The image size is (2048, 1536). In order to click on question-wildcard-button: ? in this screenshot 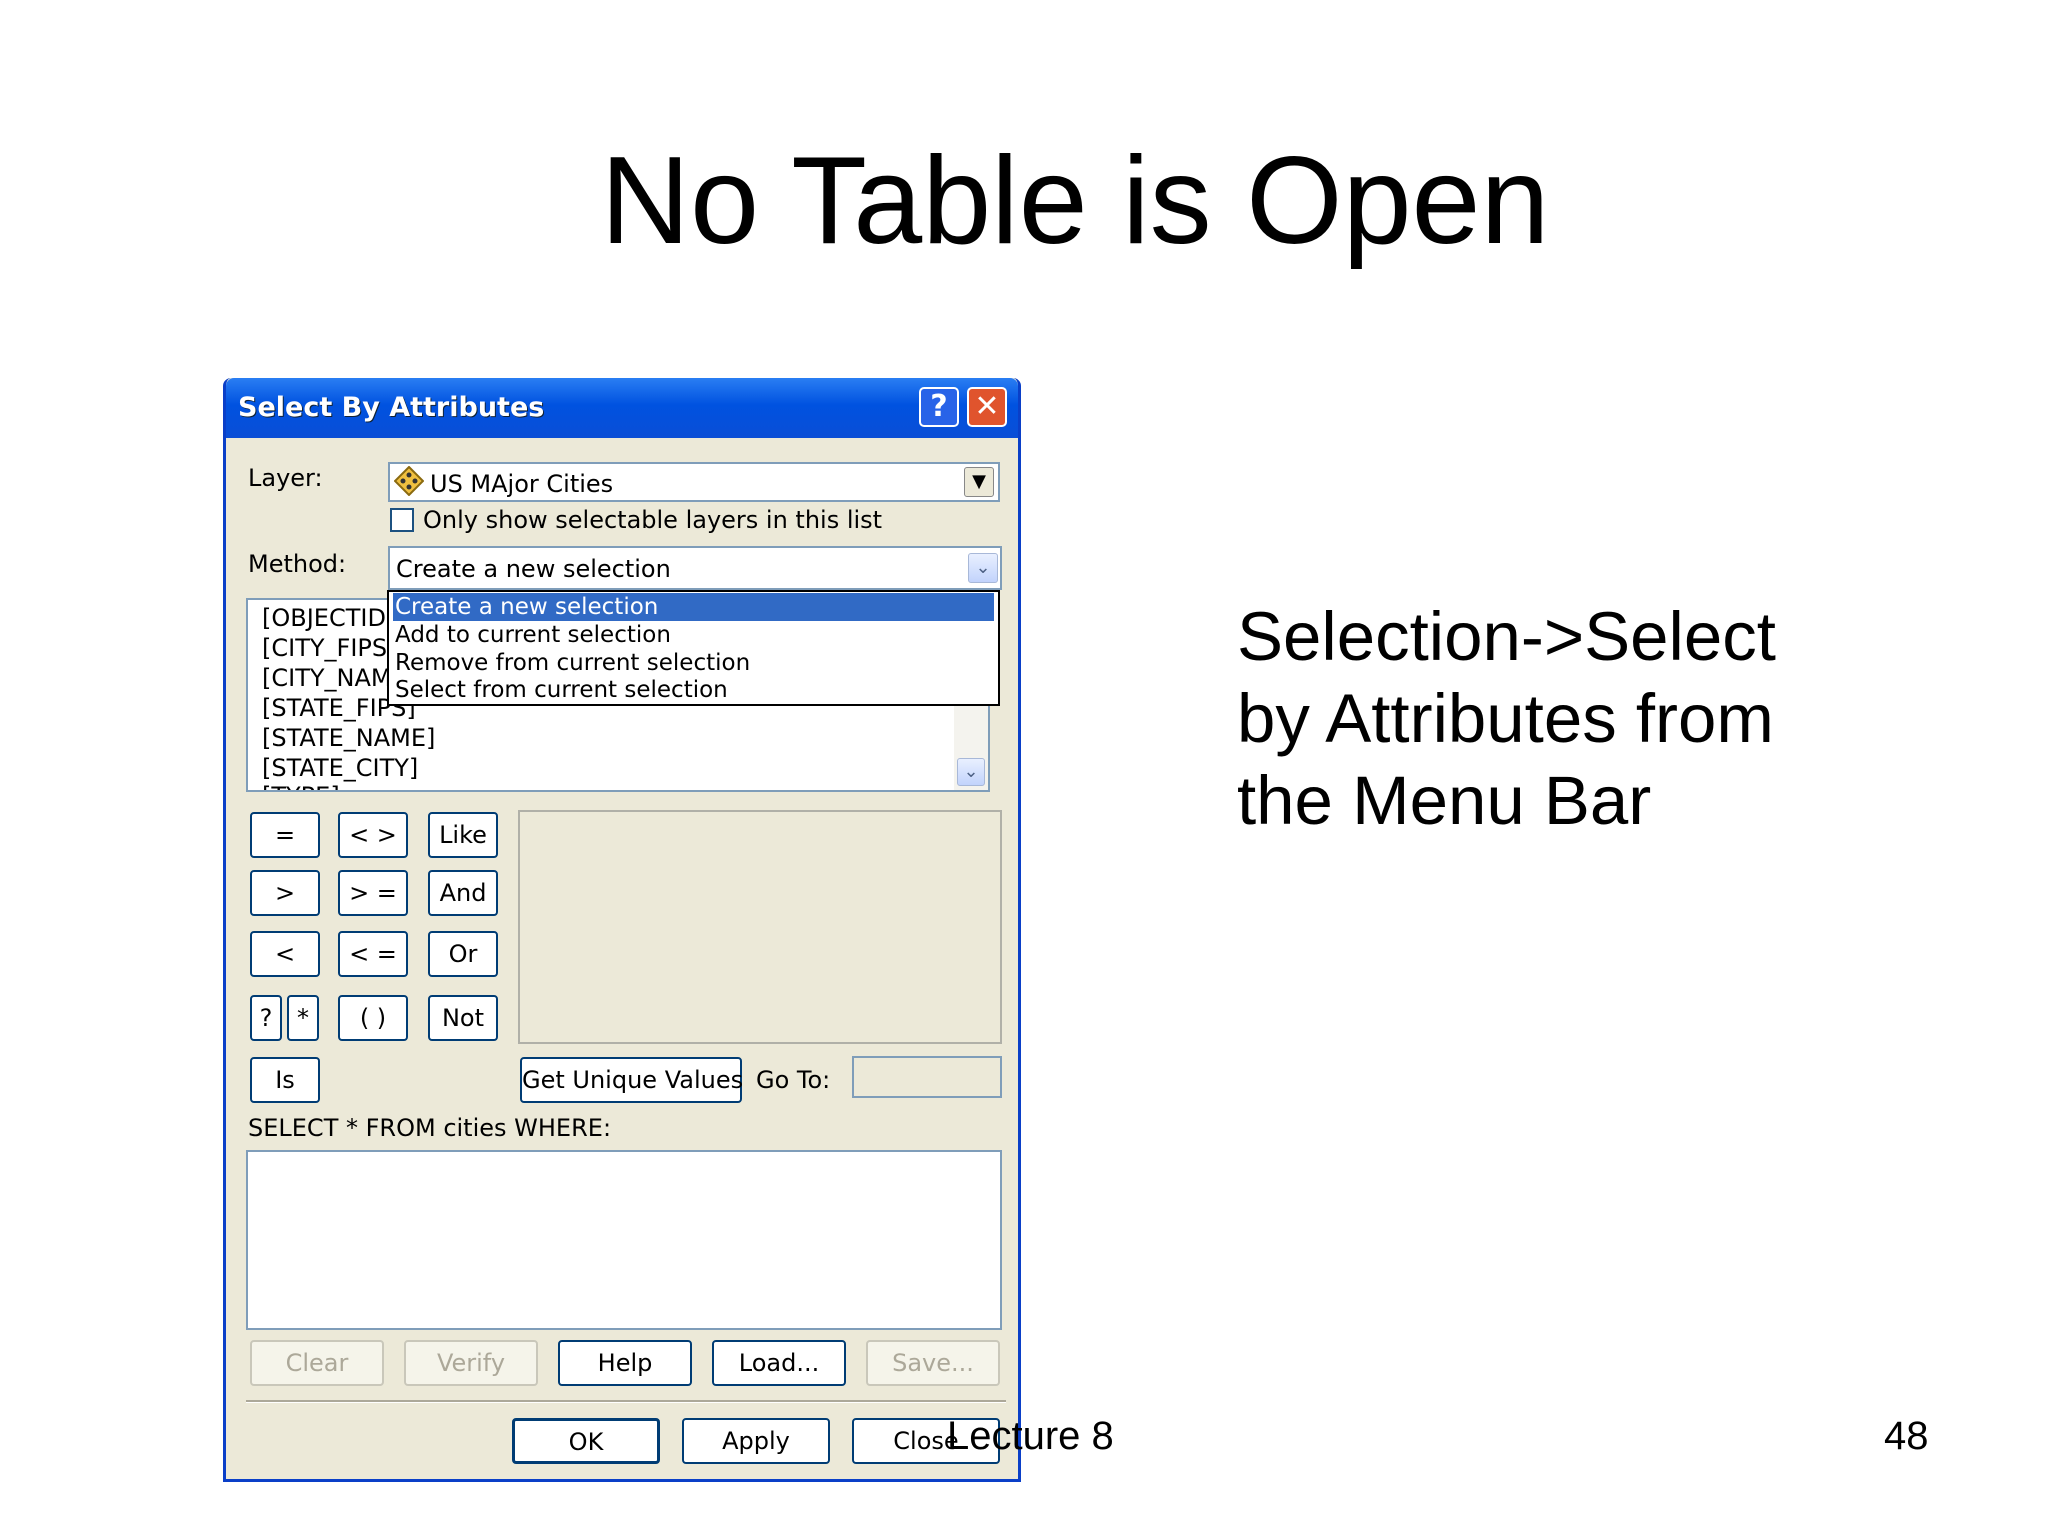, I will do `click(266, 1018)`.